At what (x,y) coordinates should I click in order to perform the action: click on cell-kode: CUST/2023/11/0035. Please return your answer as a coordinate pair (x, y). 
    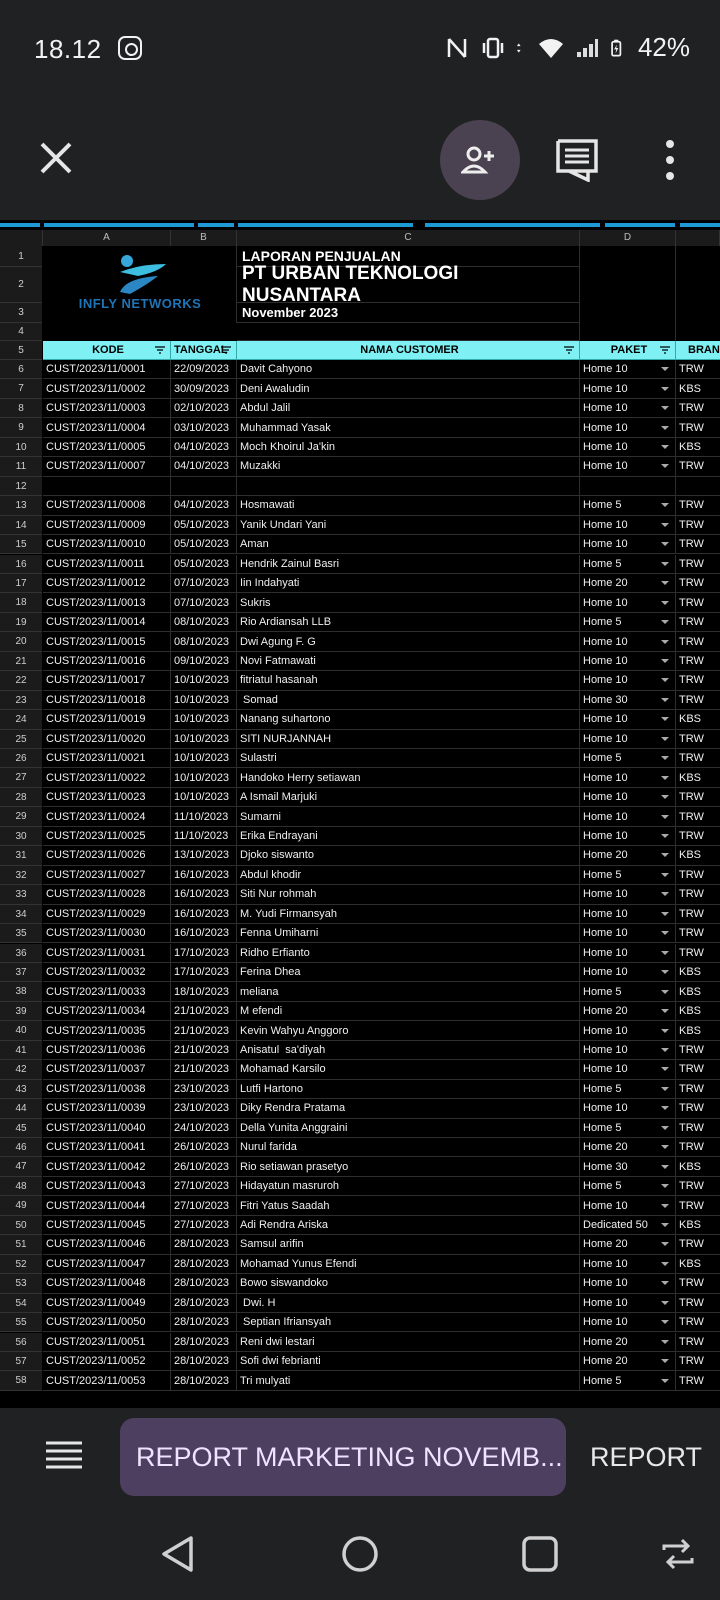
    Looking at the image, I should click on (107, 1031).